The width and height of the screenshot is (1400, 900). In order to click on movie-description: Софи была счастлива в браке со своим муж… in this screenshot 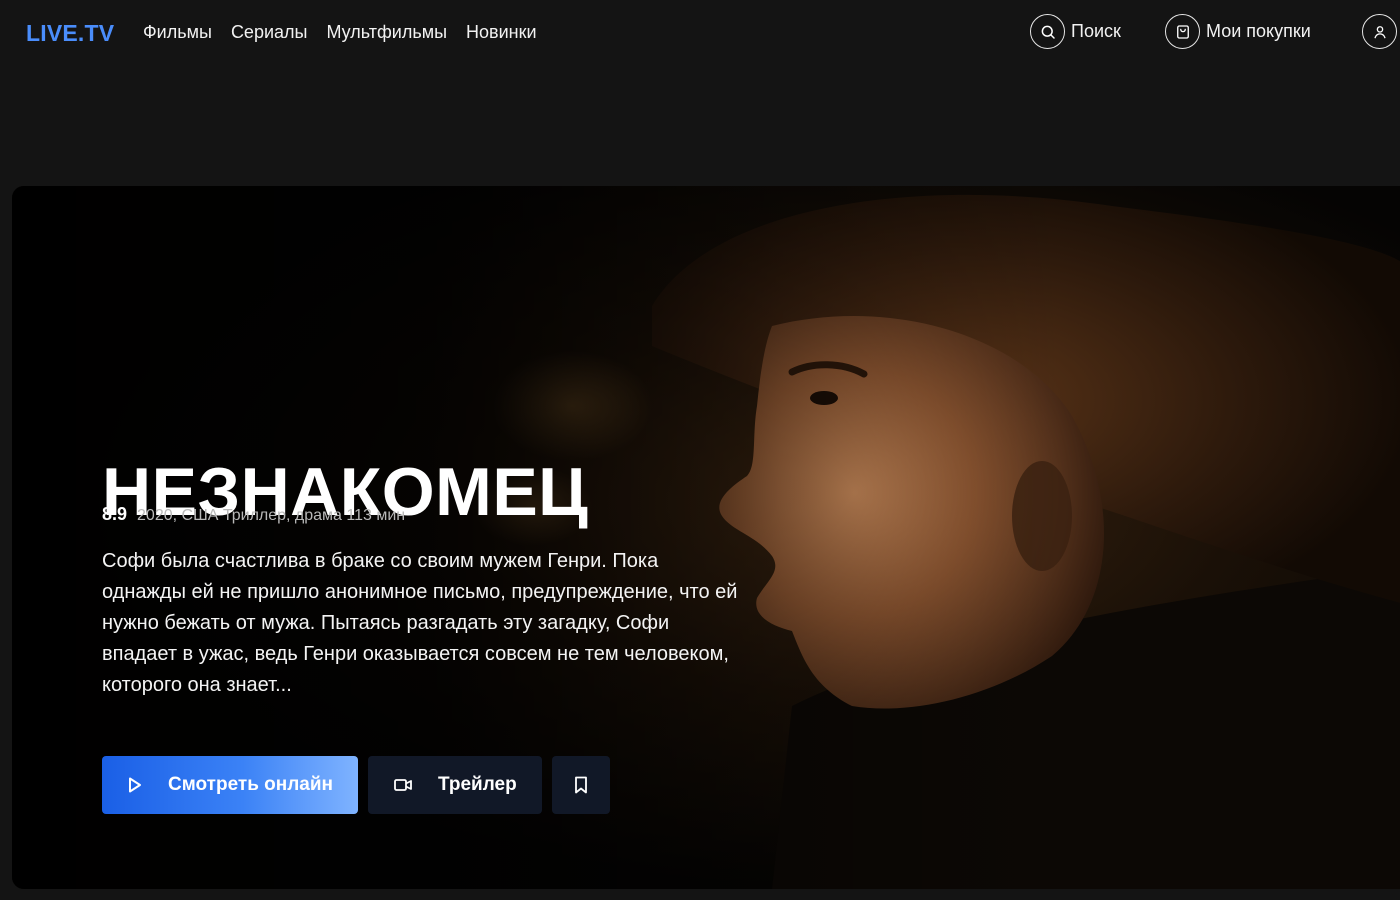, I will do `click(420, 623)`.